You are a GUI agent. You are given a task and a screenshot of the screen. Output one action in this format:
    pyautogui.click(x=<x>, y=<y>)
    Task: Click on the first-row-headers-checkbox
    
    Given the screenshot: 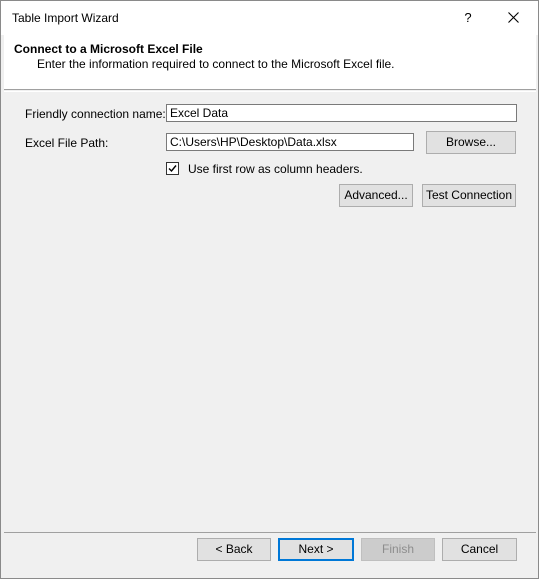 What is the action you would take?
    pyautogui.click(x=172, y=168)
    